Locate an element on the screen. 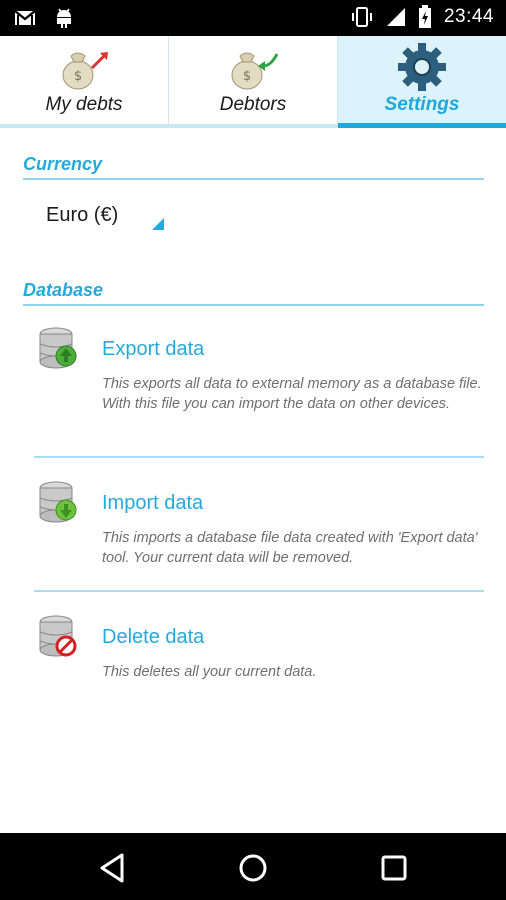 The image size is (506, 900). android-debug-icon is located at coordinates (64, 18).